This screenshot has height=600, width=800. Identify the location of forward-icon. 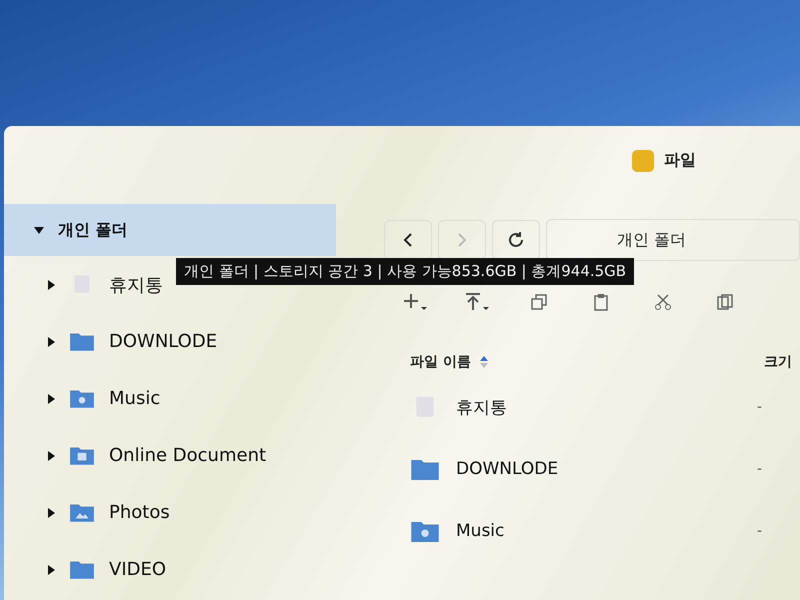
(462, 240).